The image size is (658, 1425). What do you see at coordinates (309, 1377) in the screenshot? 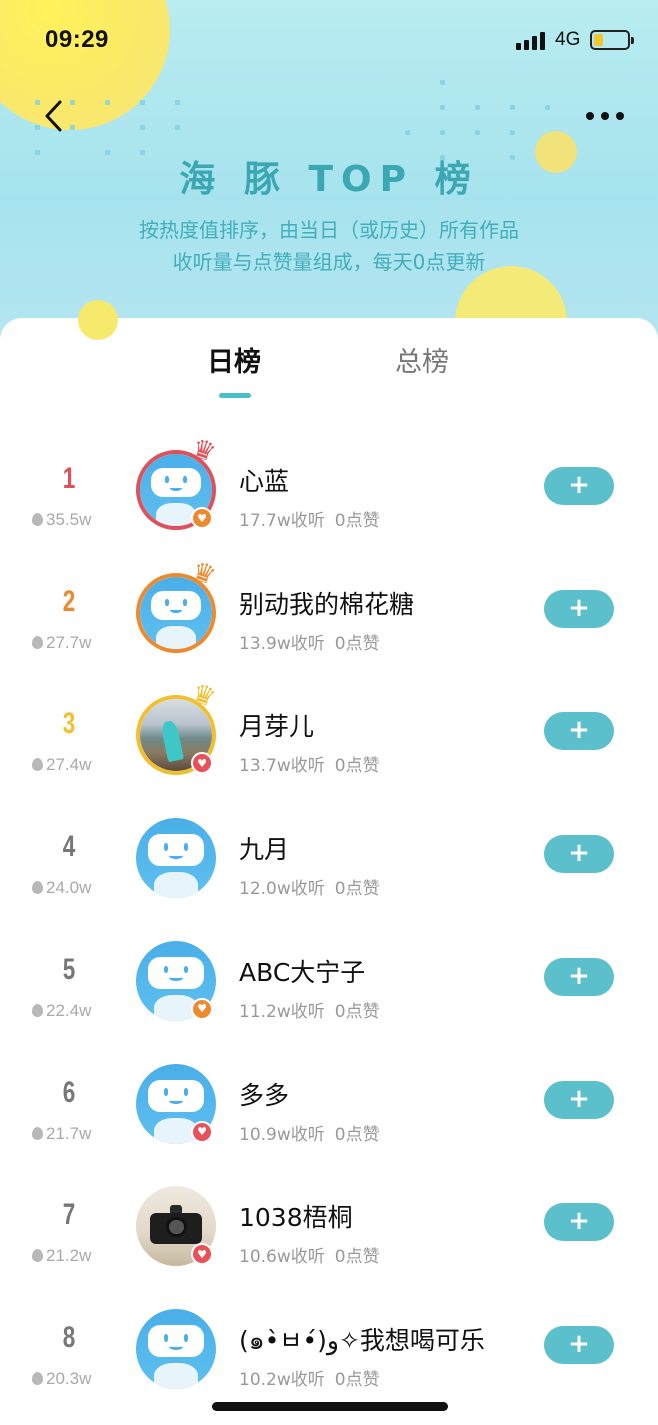
I see `user-stats: 10.2w收听 0点赞` at bounding box center [309, 1377].